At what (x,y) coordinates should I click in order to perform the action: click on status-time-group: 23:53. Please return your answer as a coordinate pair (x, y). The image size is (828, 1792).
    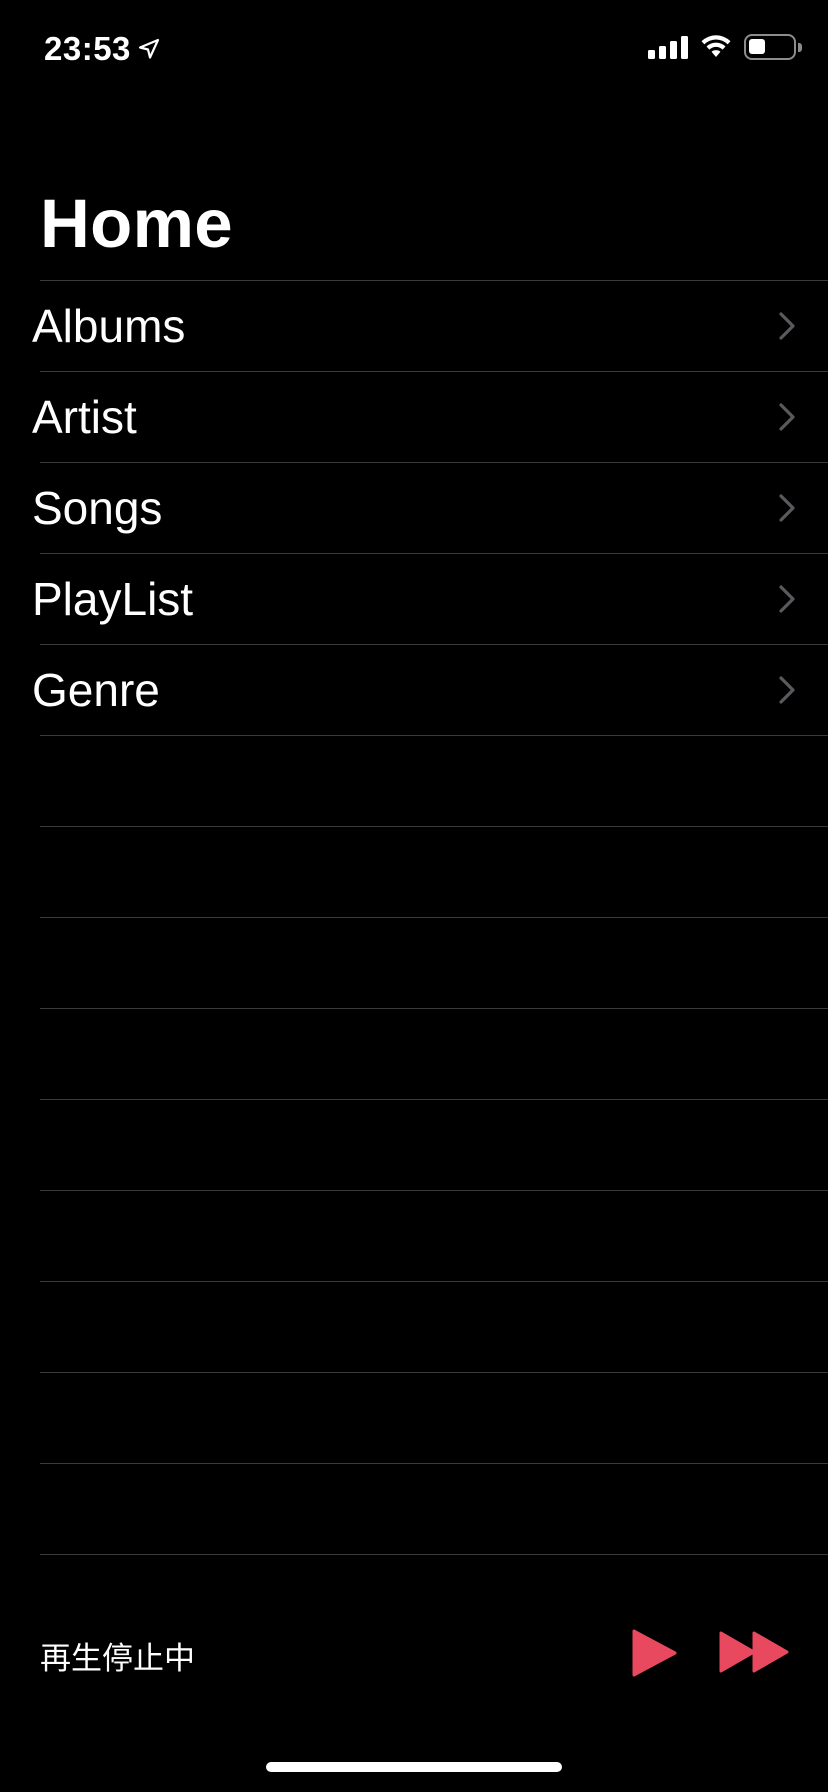
    Looking at the image, I should click on (102, 49).